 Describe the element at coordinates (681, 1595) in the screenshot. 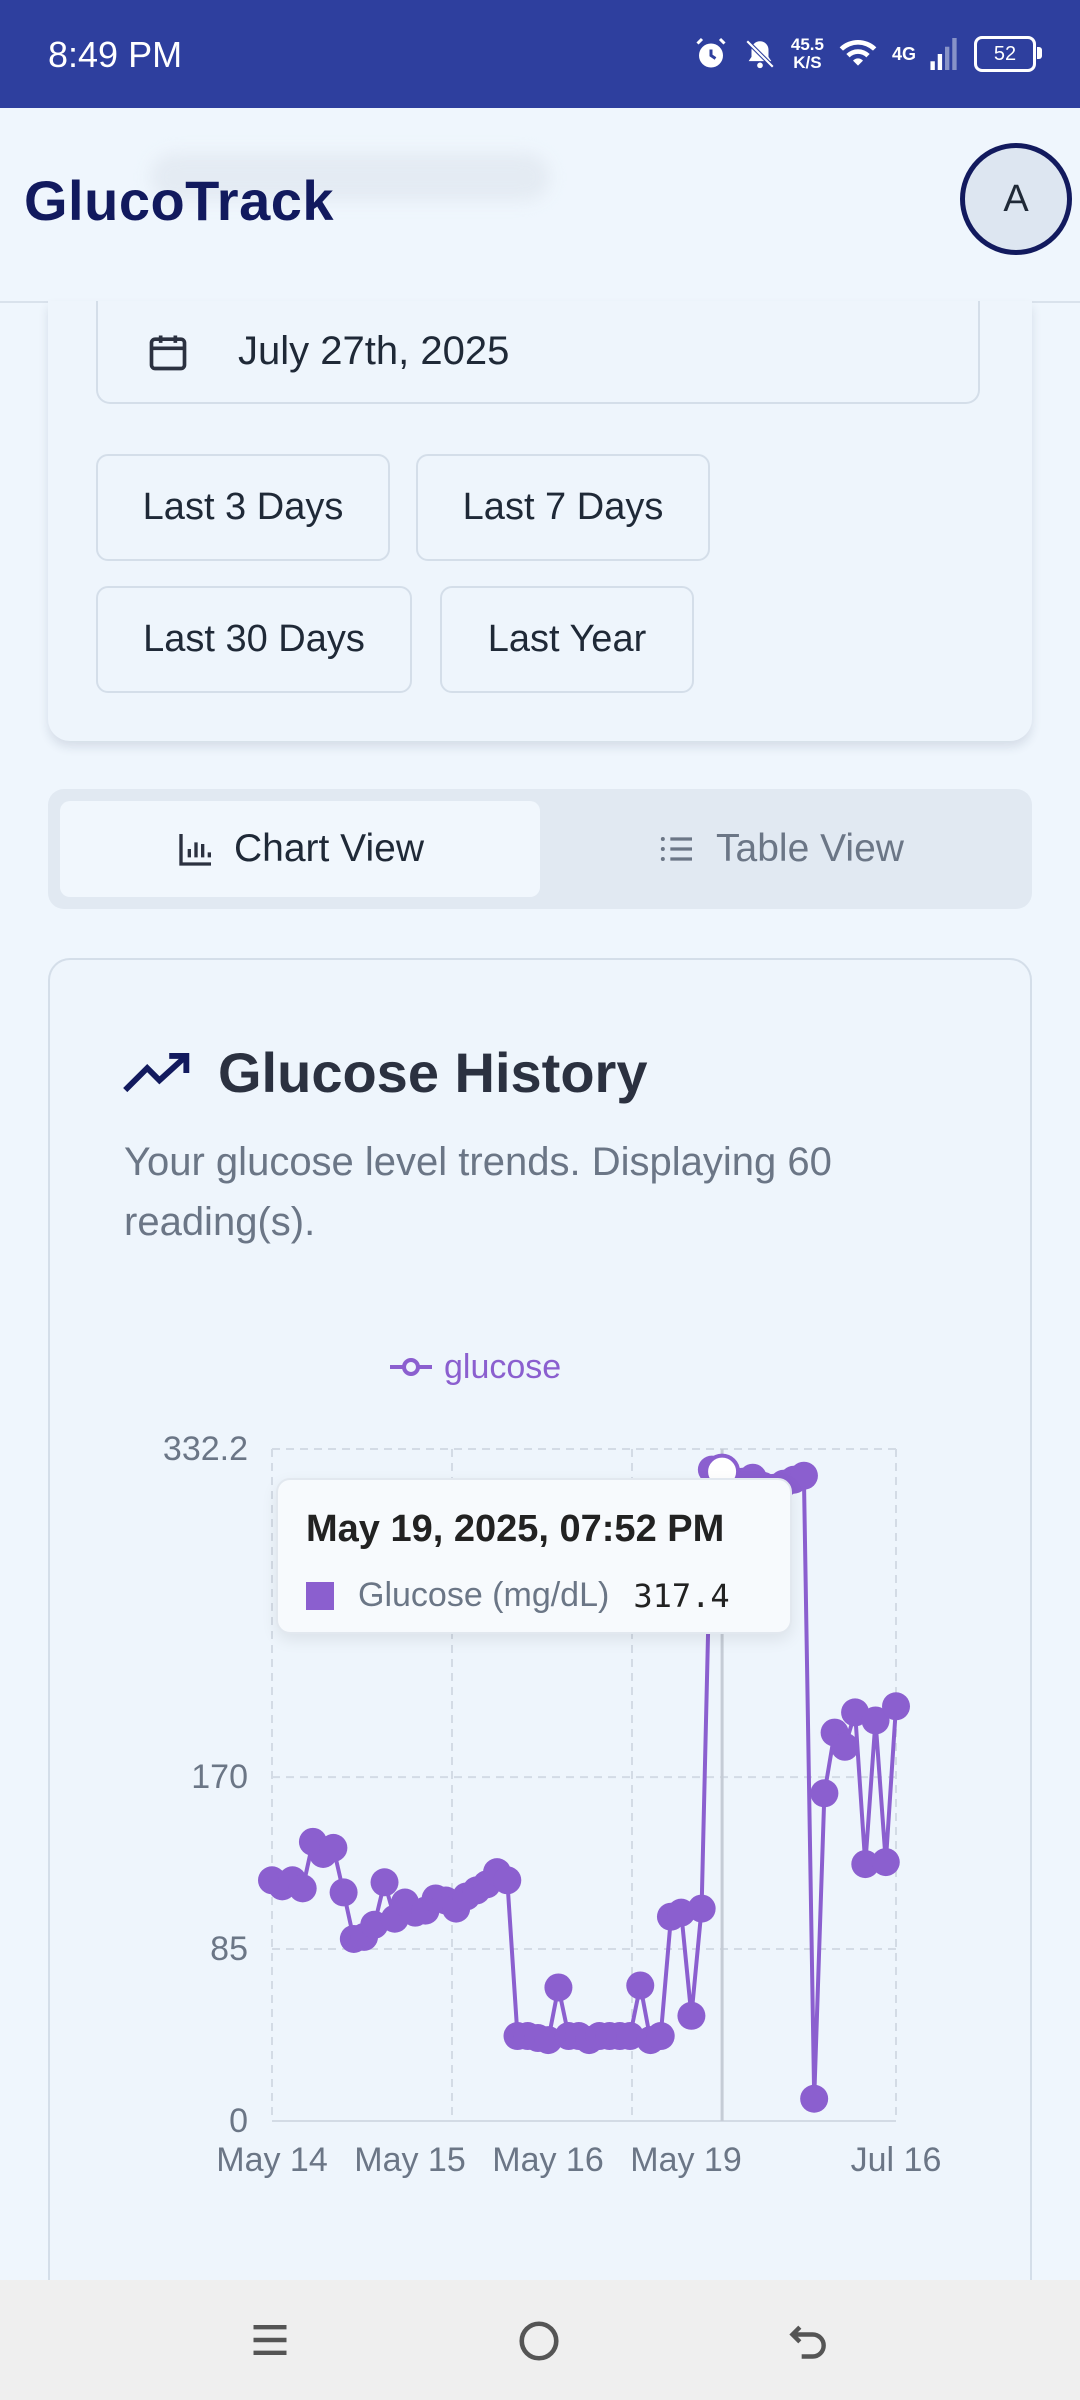

I see `tooltip-value: 317.4` at that location.